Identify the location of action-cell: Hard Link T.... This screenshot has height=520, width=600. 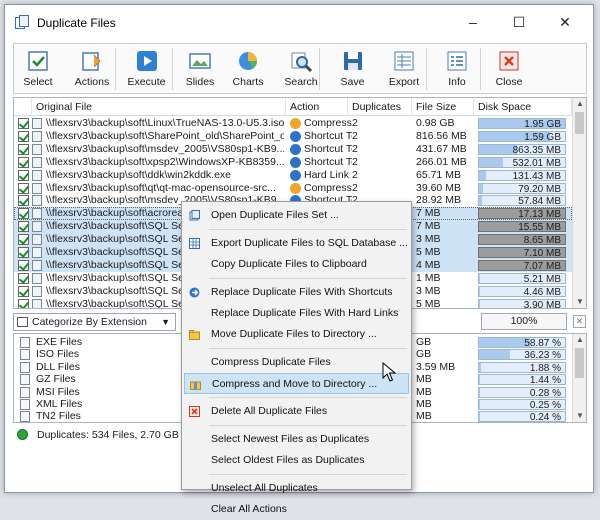
(328, 175).